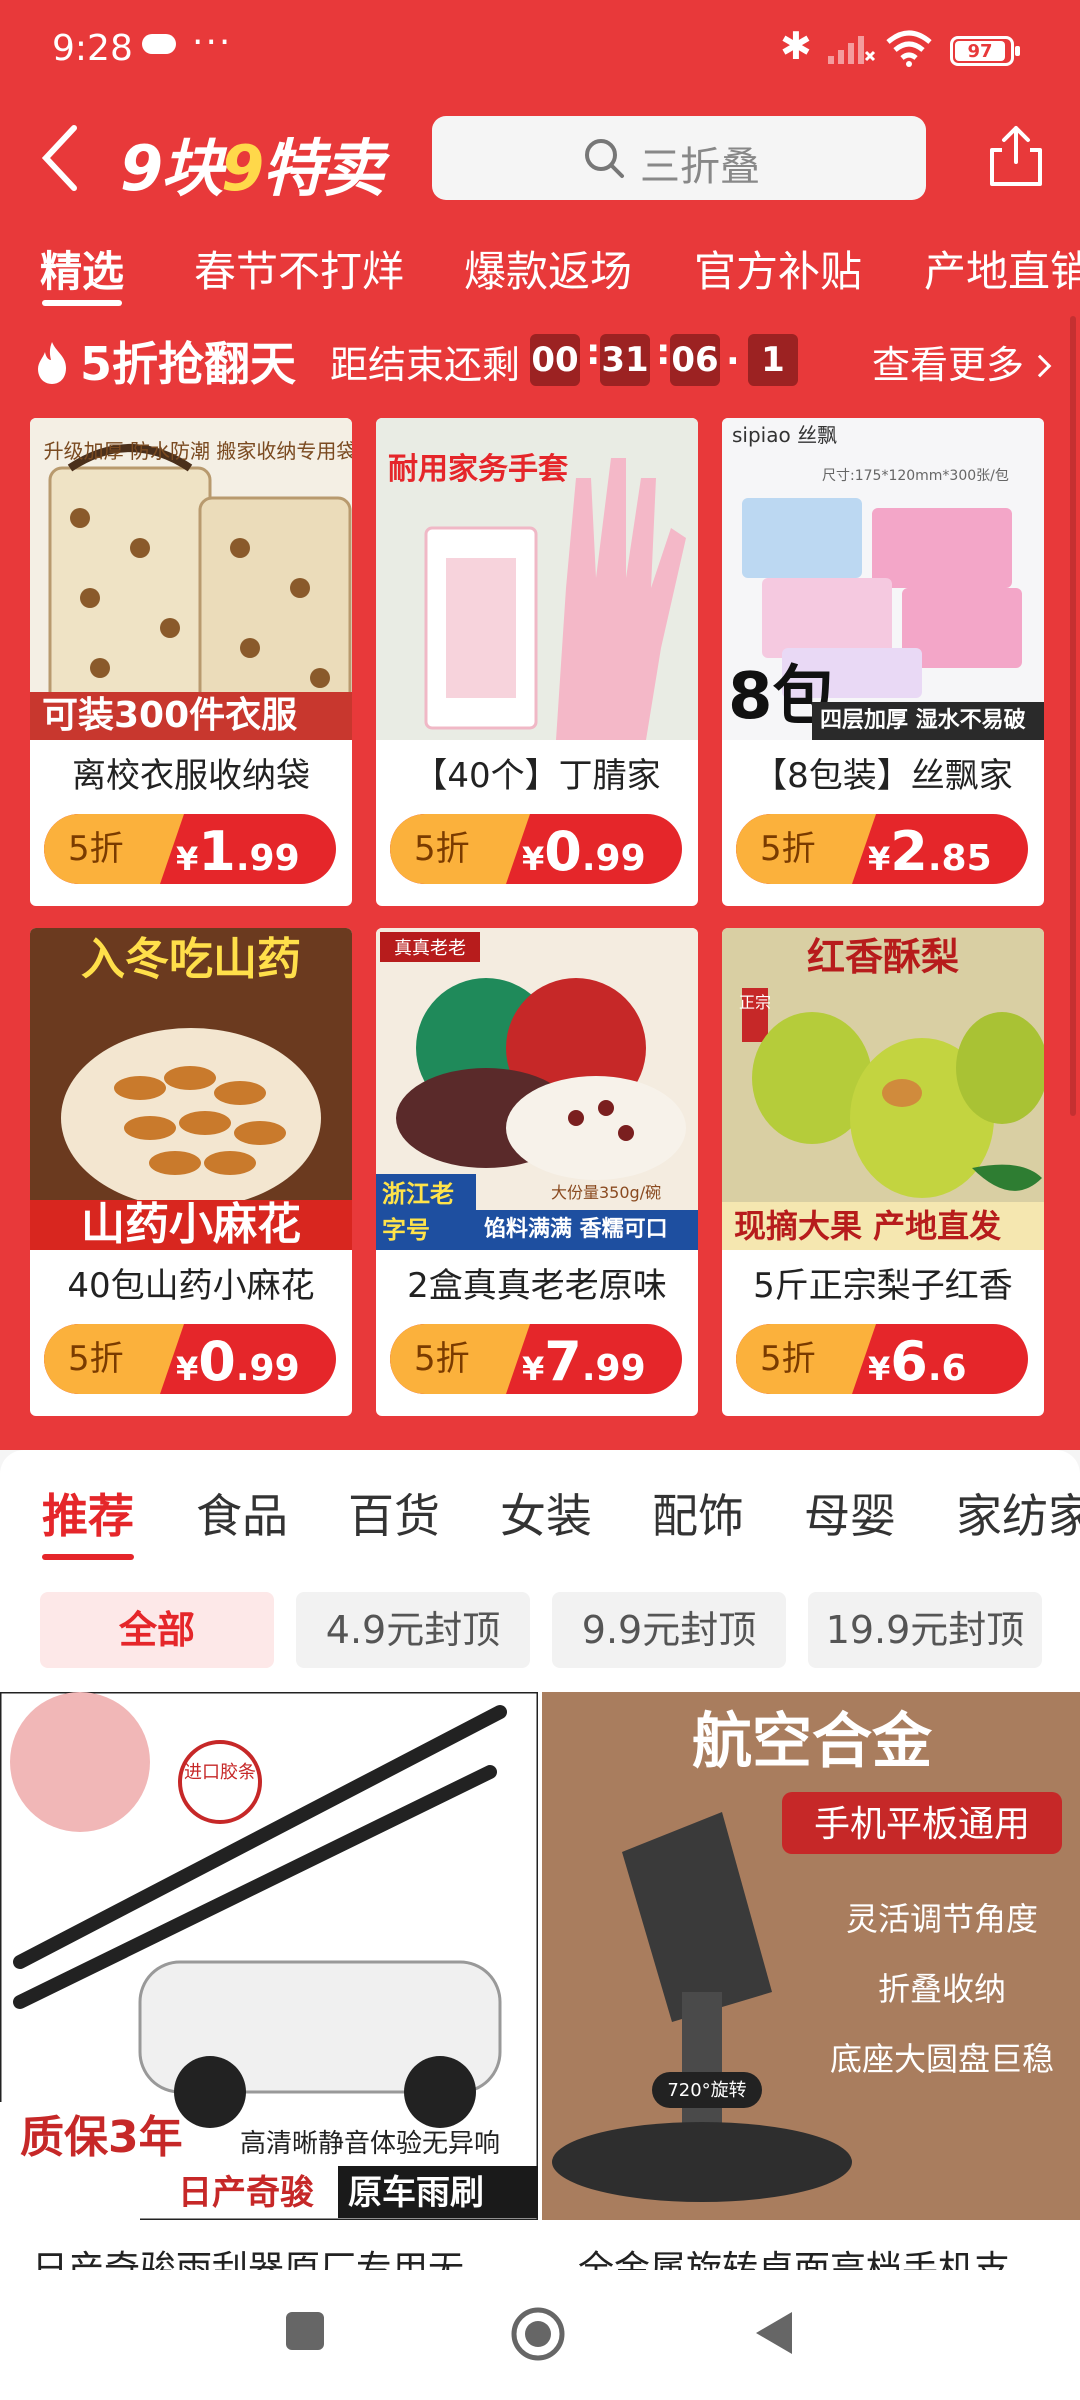  I want to click on search-bar: 三折叠, so click(679, 158).